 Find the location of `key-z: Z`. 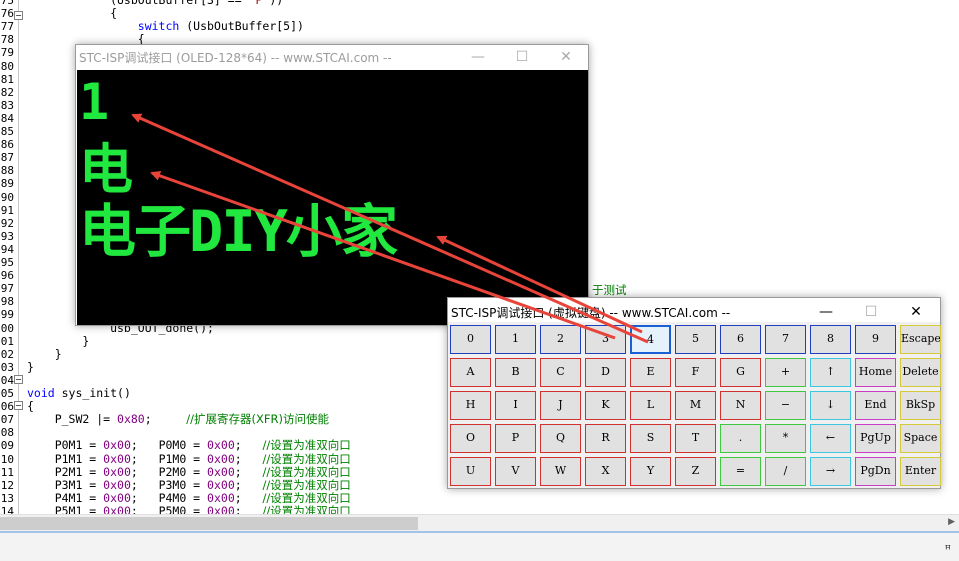

key-z: Z is located at coordinates (695, 471).